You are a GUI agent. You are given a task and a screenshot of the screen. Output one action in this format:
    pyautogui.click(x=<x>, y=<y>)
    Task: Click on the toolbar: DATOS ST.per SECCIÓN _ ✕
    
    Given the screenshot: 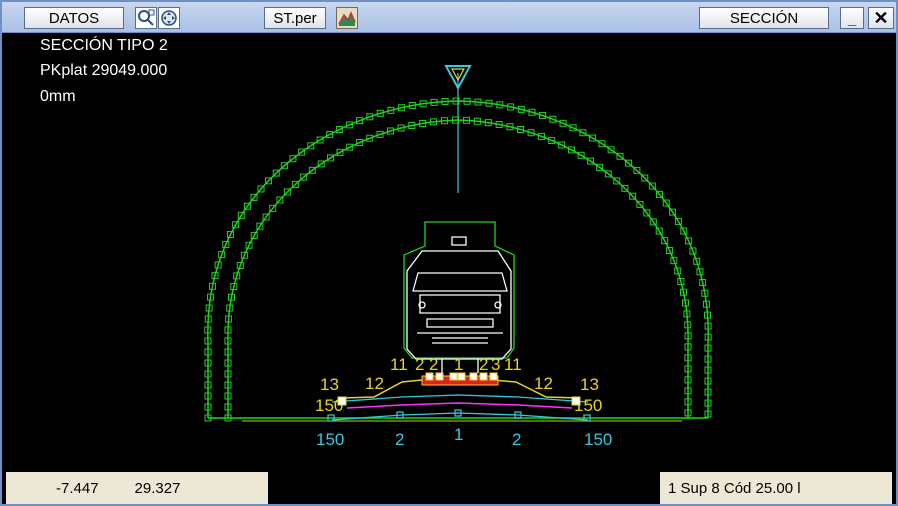 What is the action you would take?
    pyautogui.click(x=449, y=17)
    